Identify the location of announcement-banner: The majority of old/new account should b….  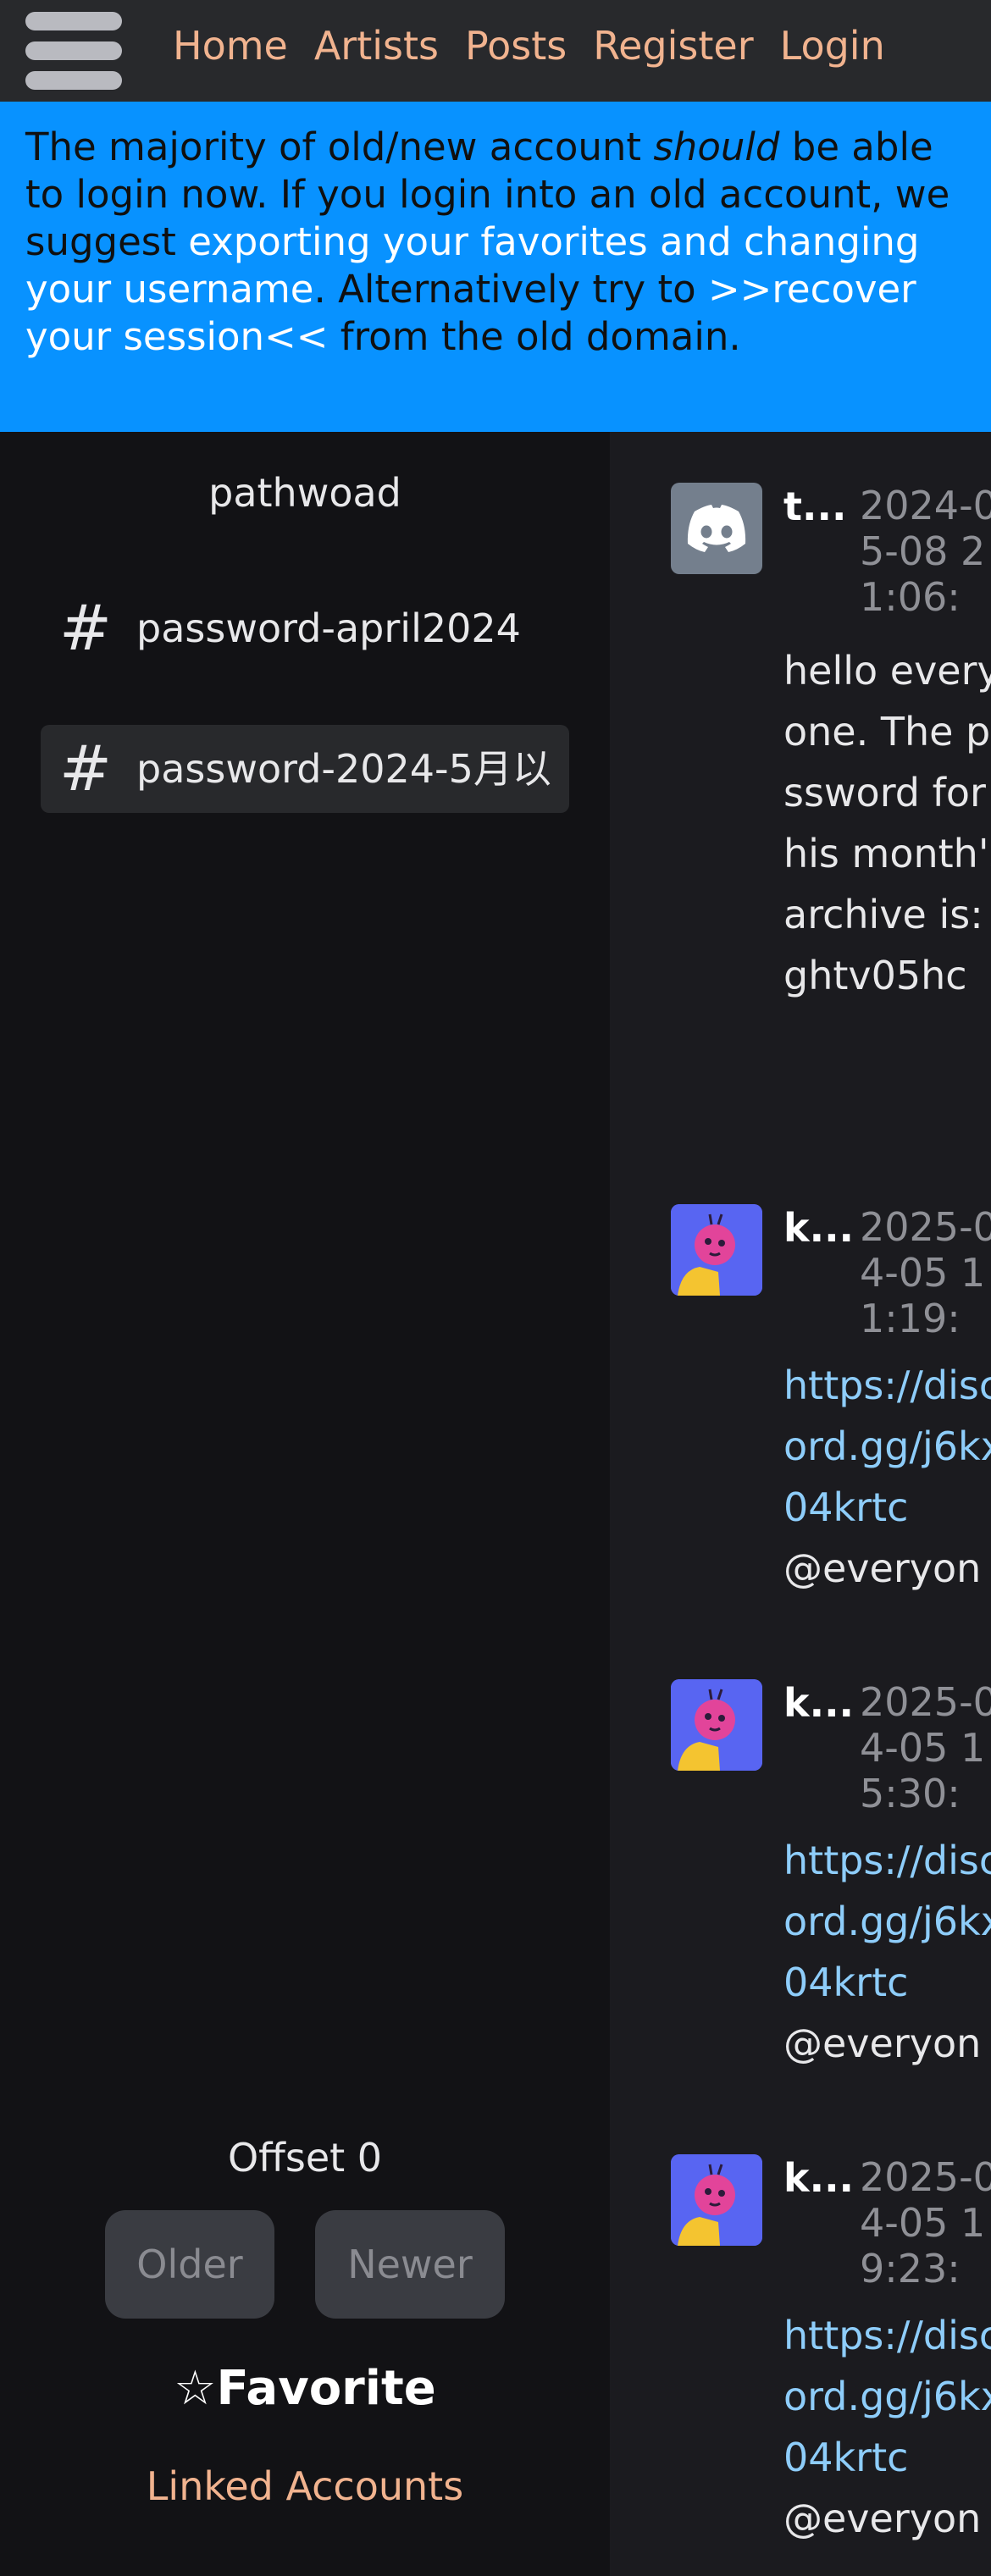
(495, 267).